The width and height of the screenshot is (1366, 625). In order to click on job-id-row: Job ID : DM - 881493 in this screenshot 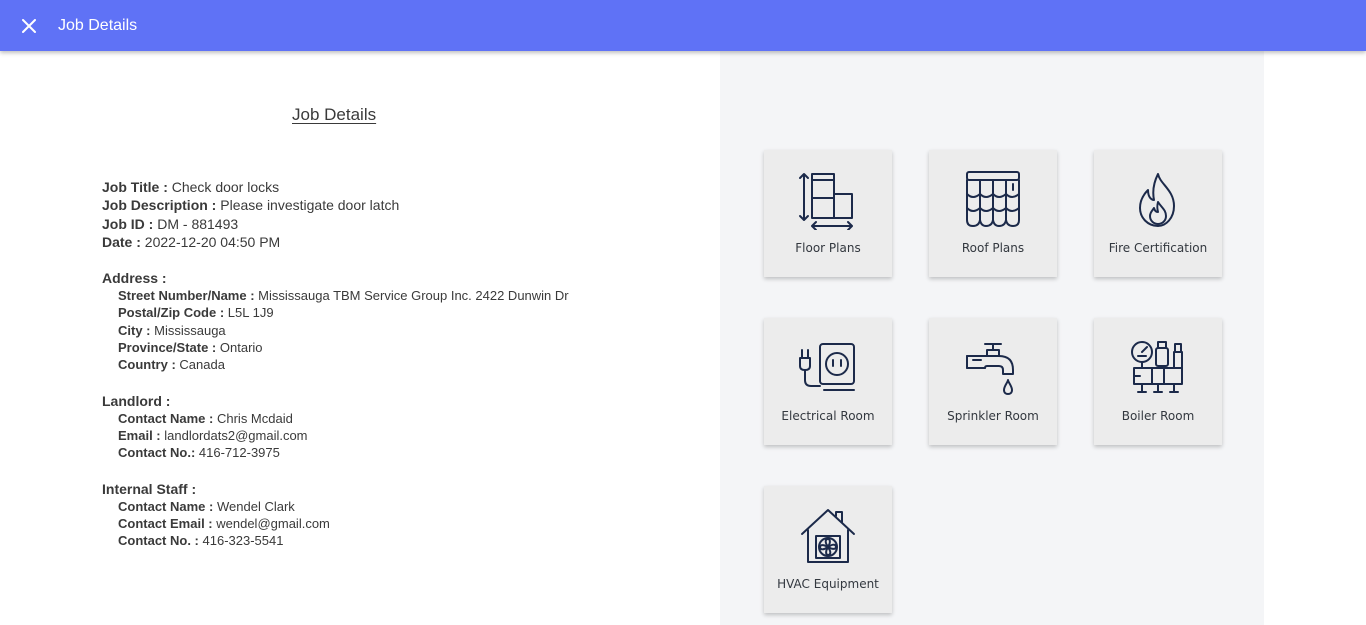, I will do `click(335, 224)`.